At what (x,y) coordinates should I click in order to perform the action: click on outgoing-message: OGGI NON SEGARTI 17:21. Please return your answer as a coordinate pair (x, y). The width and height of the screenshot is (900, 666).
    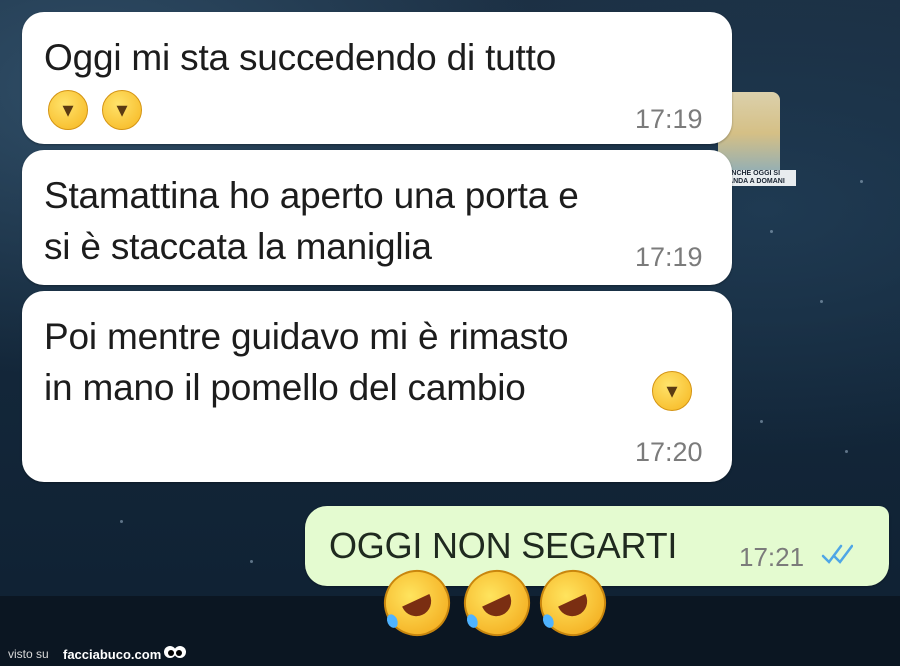
    Looking at the image, I should click on (597, 546).